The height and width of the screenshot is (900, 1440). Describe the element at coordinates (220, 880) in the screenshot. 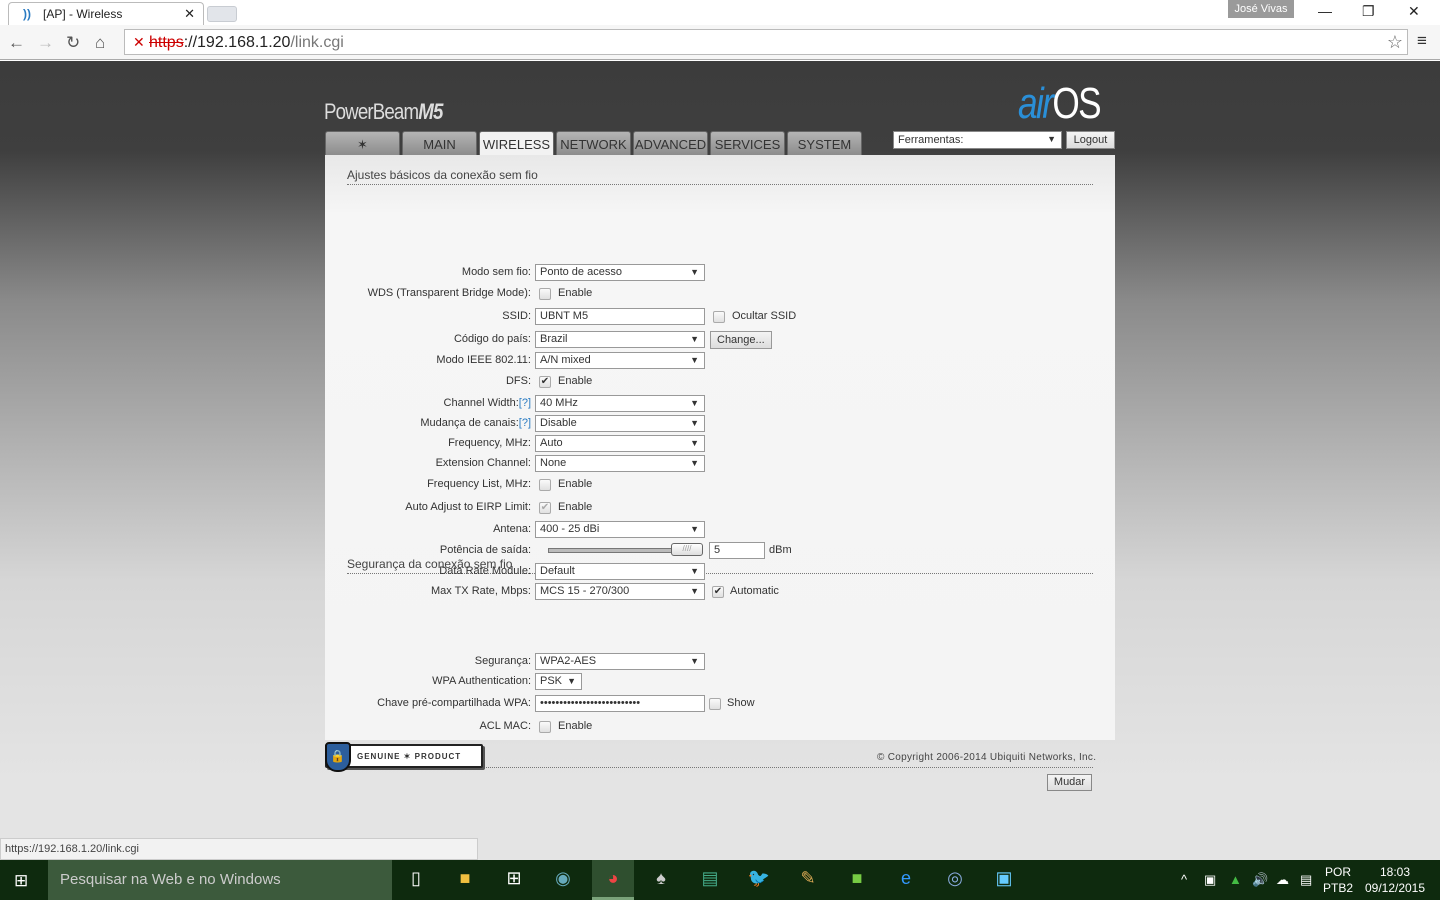

I see `taskbar-search: Pesquisar na Web e no Windows` at that location.